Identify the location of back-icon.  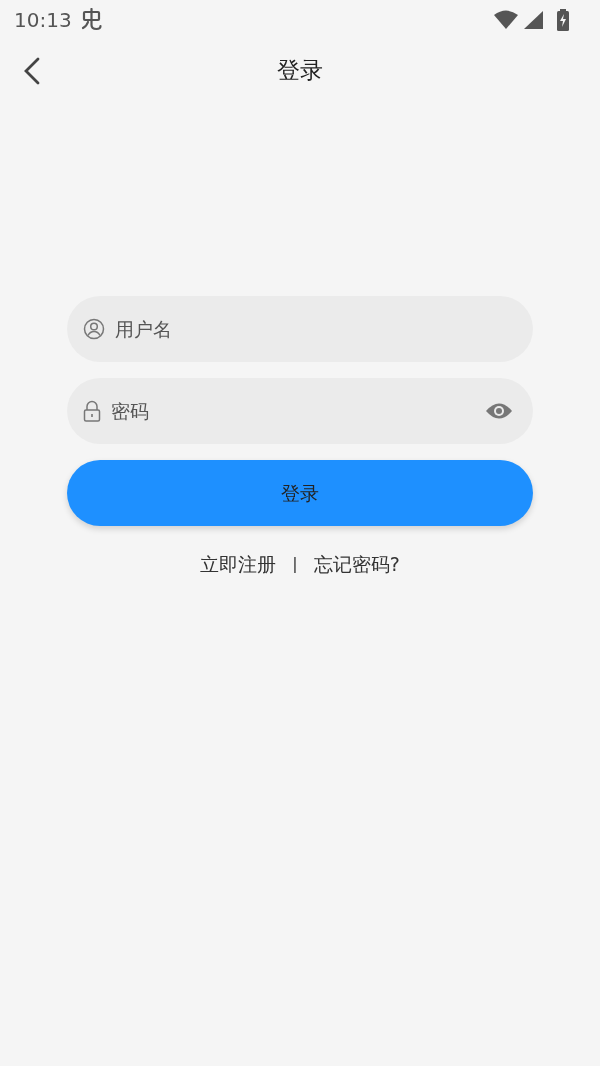
(32, 71).